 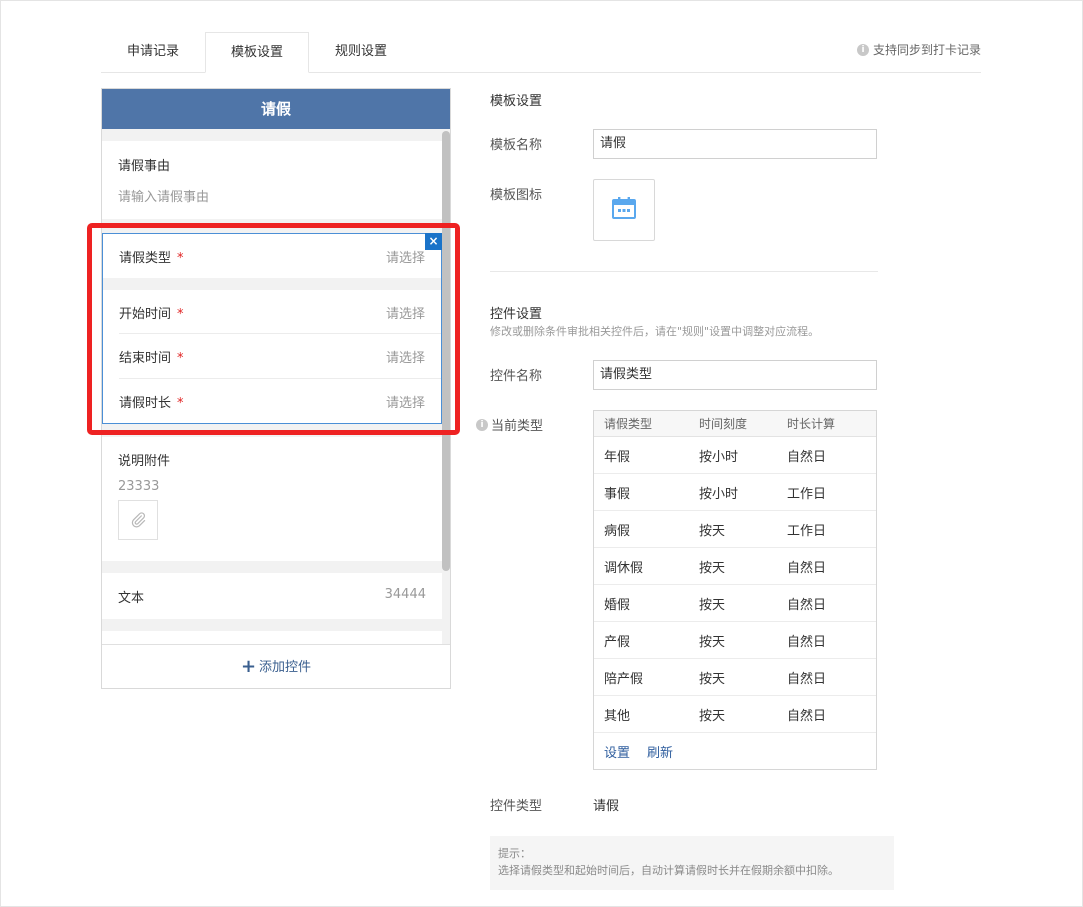 I want to click on table-row: 事假 按小时 工作日, so click(x=735, y=492).